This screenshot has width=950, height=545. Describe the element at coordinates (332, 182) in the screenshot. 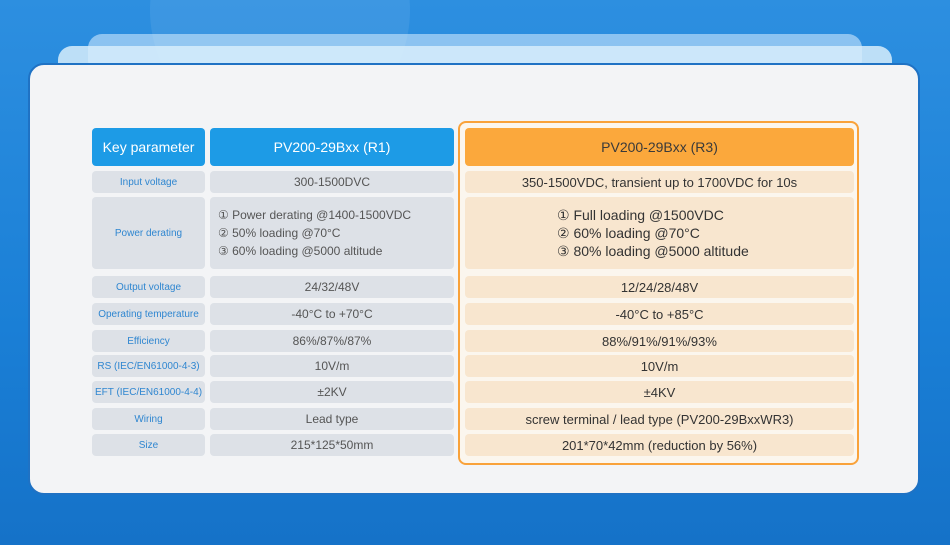

I see `r1-input-voltage: 300-1500DVC` at that location.